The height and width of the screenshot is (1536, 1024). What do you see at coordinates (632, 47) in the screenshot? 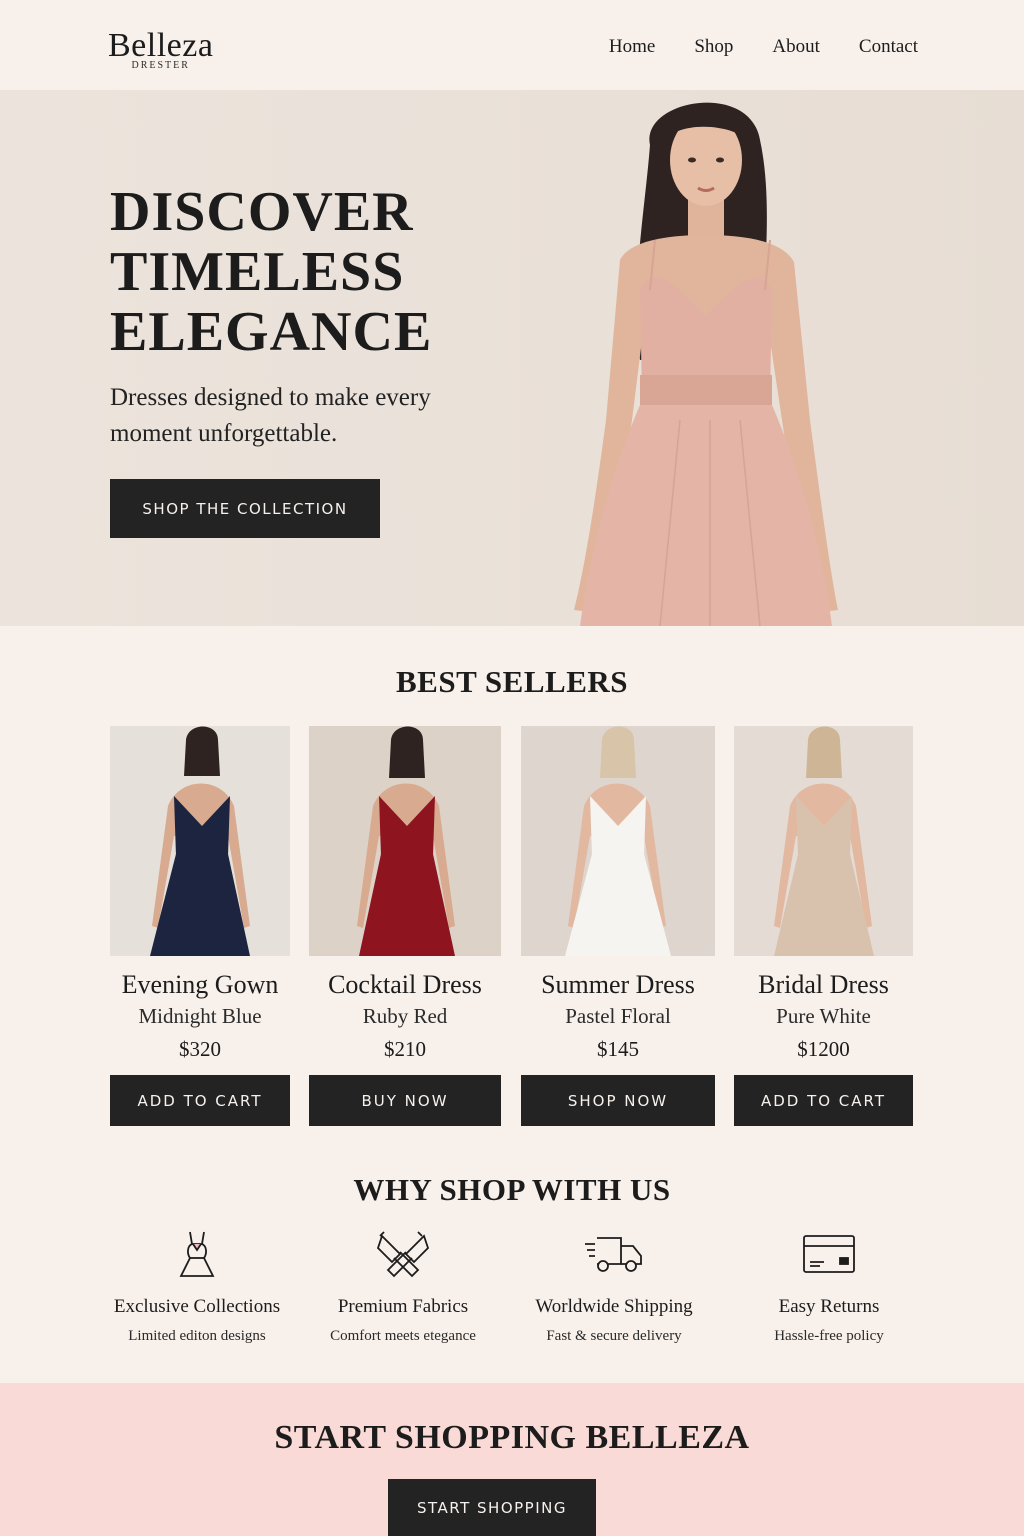
I see `nav-home: Home` at bounding box center [632, 47].